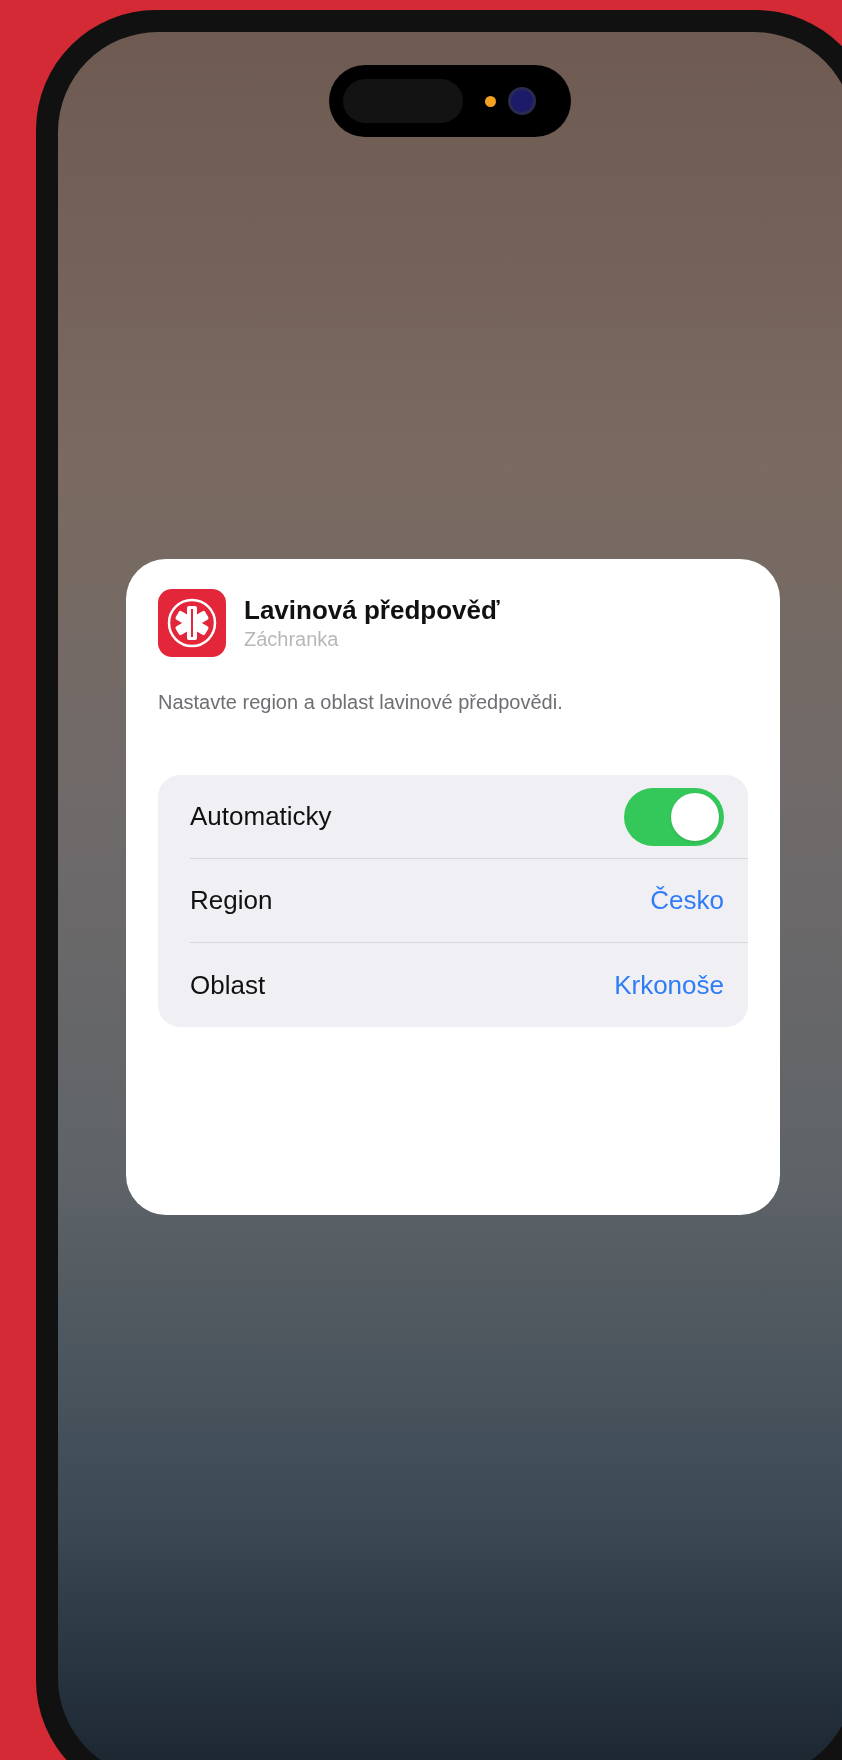  What do you see at coordinates (372, 610) in the screenshot?
I see `widget-title: Lavinová předpověď` at bounding box center [372, 610].